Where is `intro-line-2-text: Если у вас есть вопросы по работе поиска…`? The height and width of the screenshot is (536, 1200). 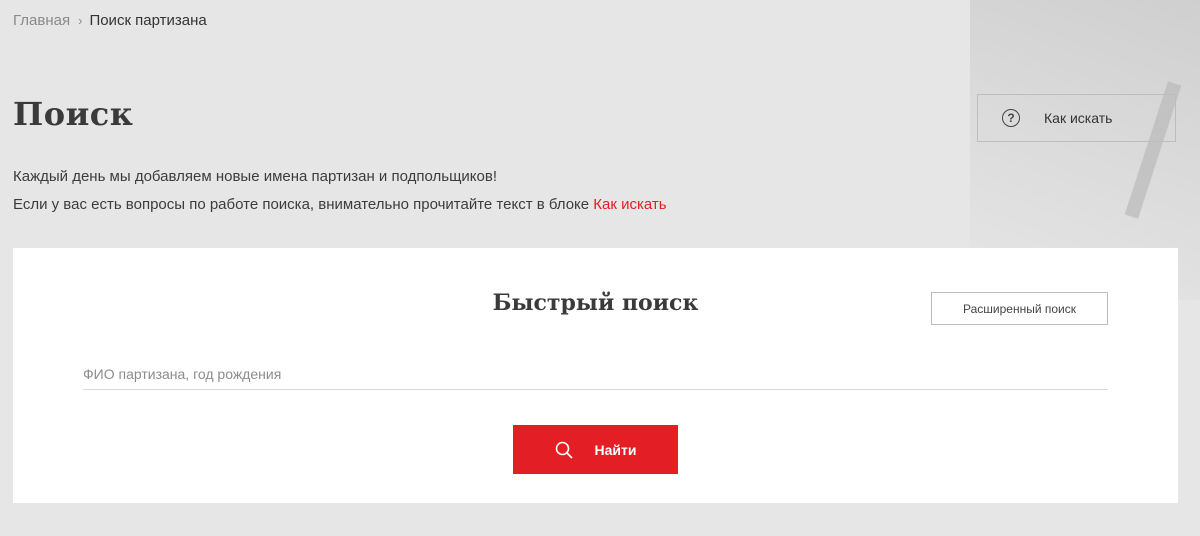
intro-line-2-text: Если у вас есть вопросы по работе поиска… is located at coordinates (301, 204).